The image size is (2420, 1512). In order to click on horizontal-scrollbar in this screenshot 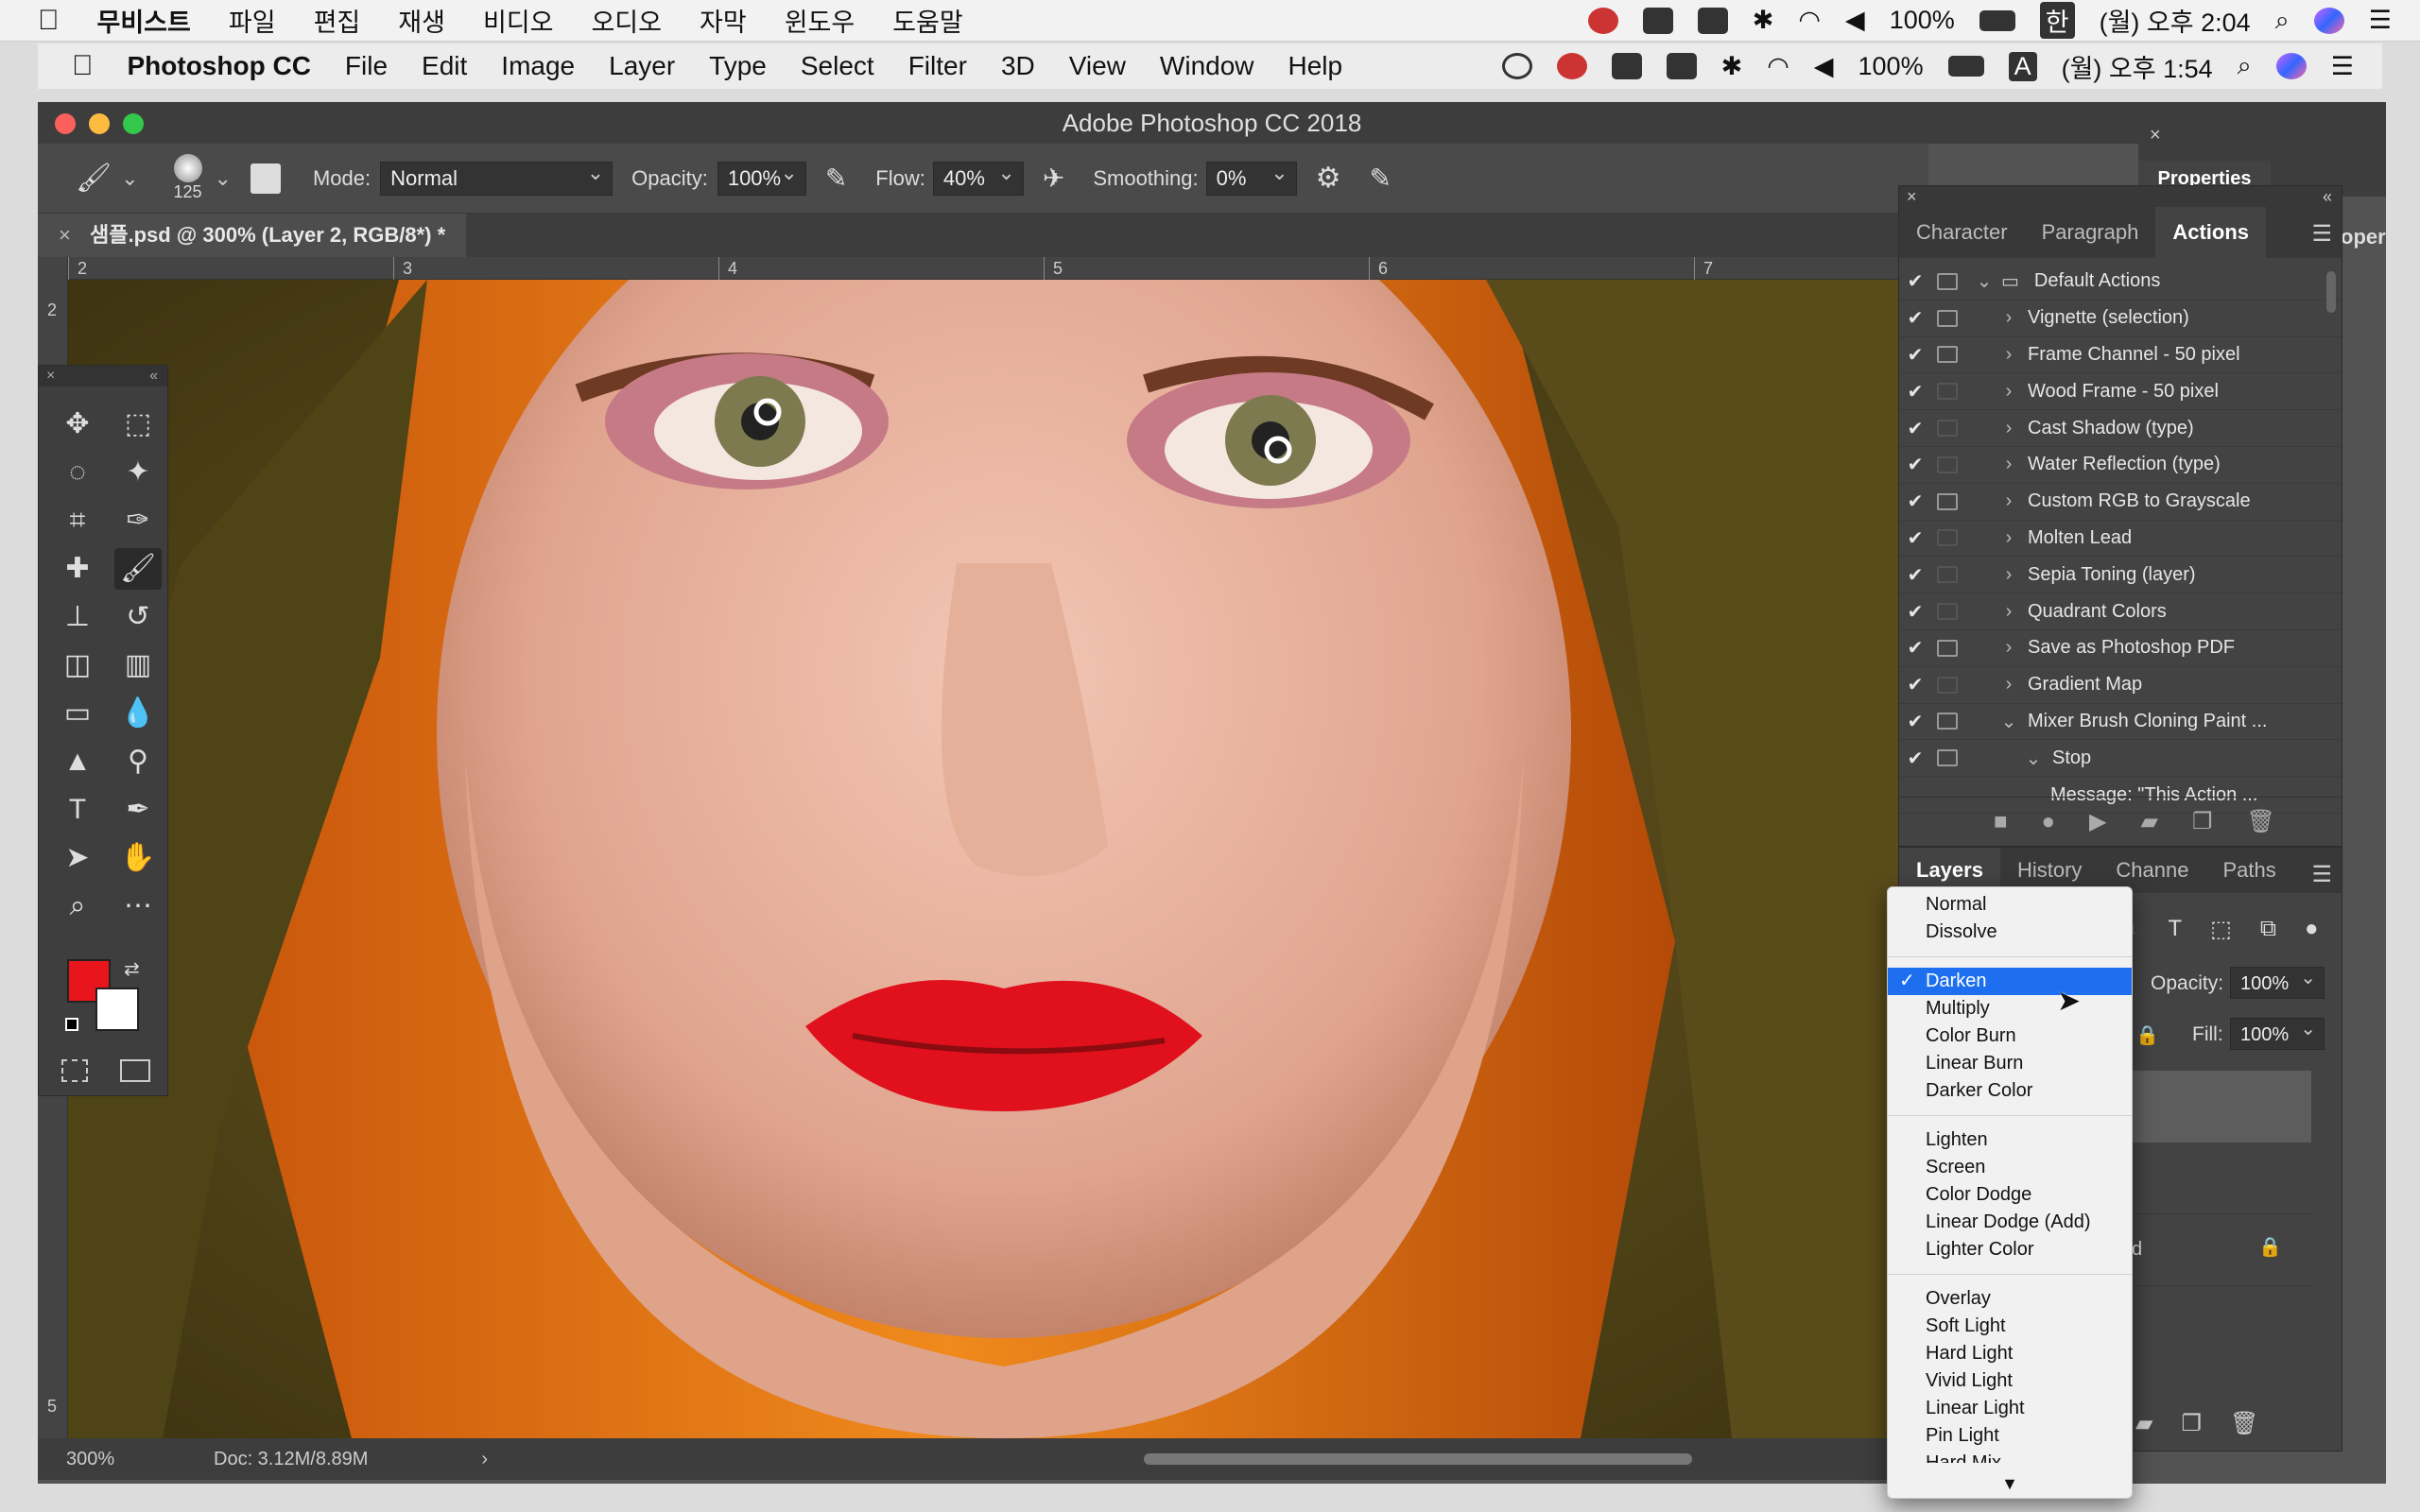, I will do `click(1418, 1459)`.